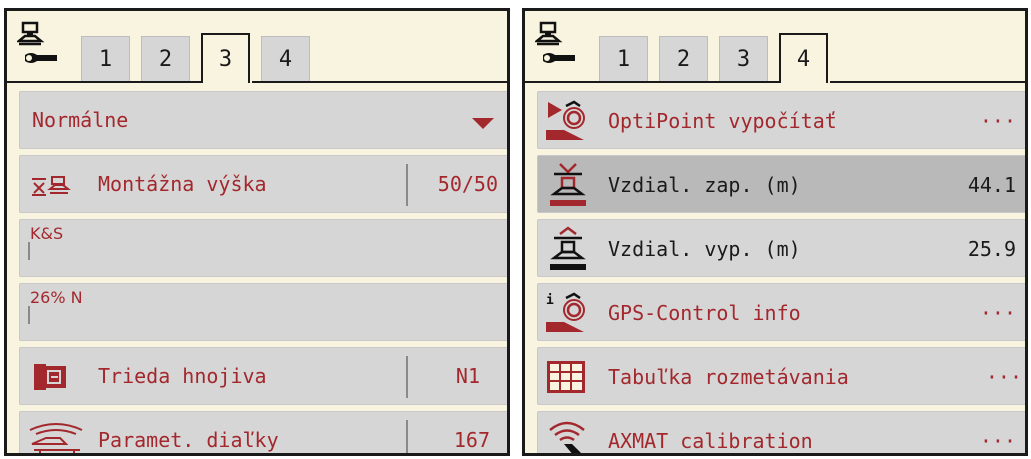 This screenshot has width=1031, height=459. What do you see at coordinates (550, 300) in the screenshot?
I see `svg-text: i` at bounding box center [550, 300].